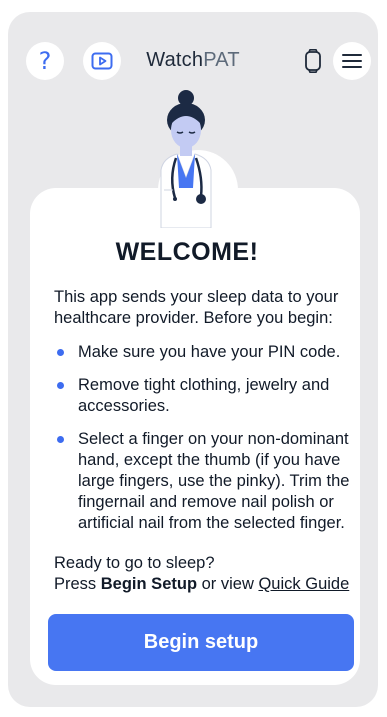 This screenshot has height=717, width=387. What do you see at coordinates (187, 252) in the screenshot?
I see `welcome-title: WELCOME!` at bounding box center [187, 252].